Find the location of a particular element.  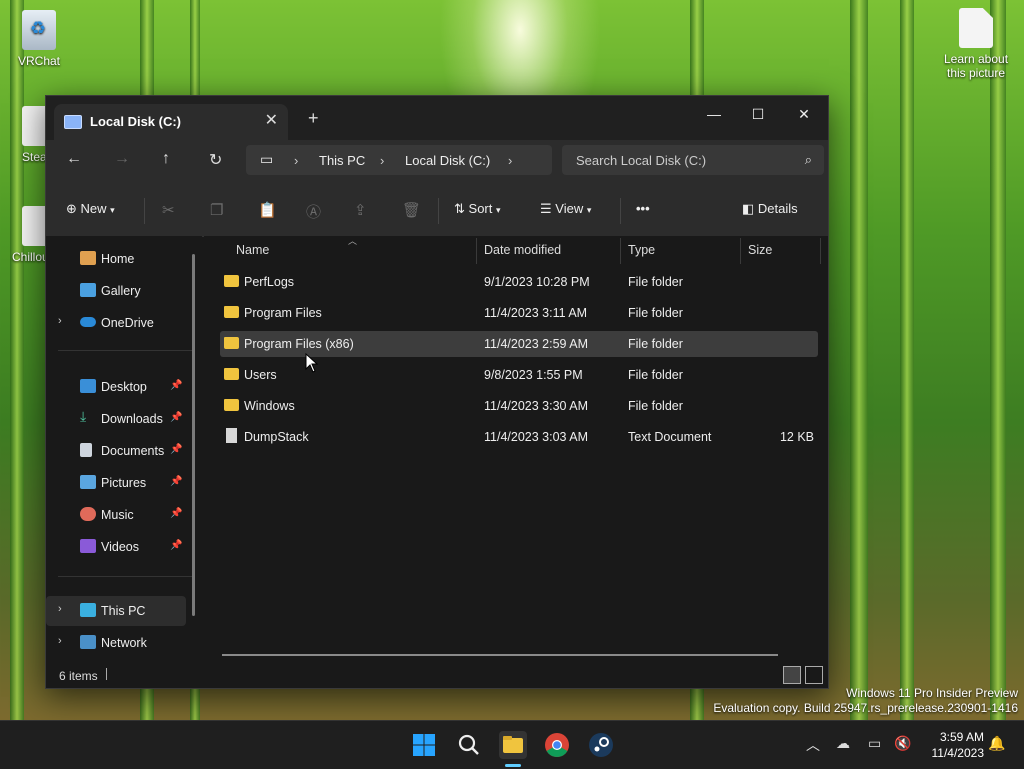

sidebar-item-downloads: ⤓ Downloads 📌 is located at coordinates (116, 419).